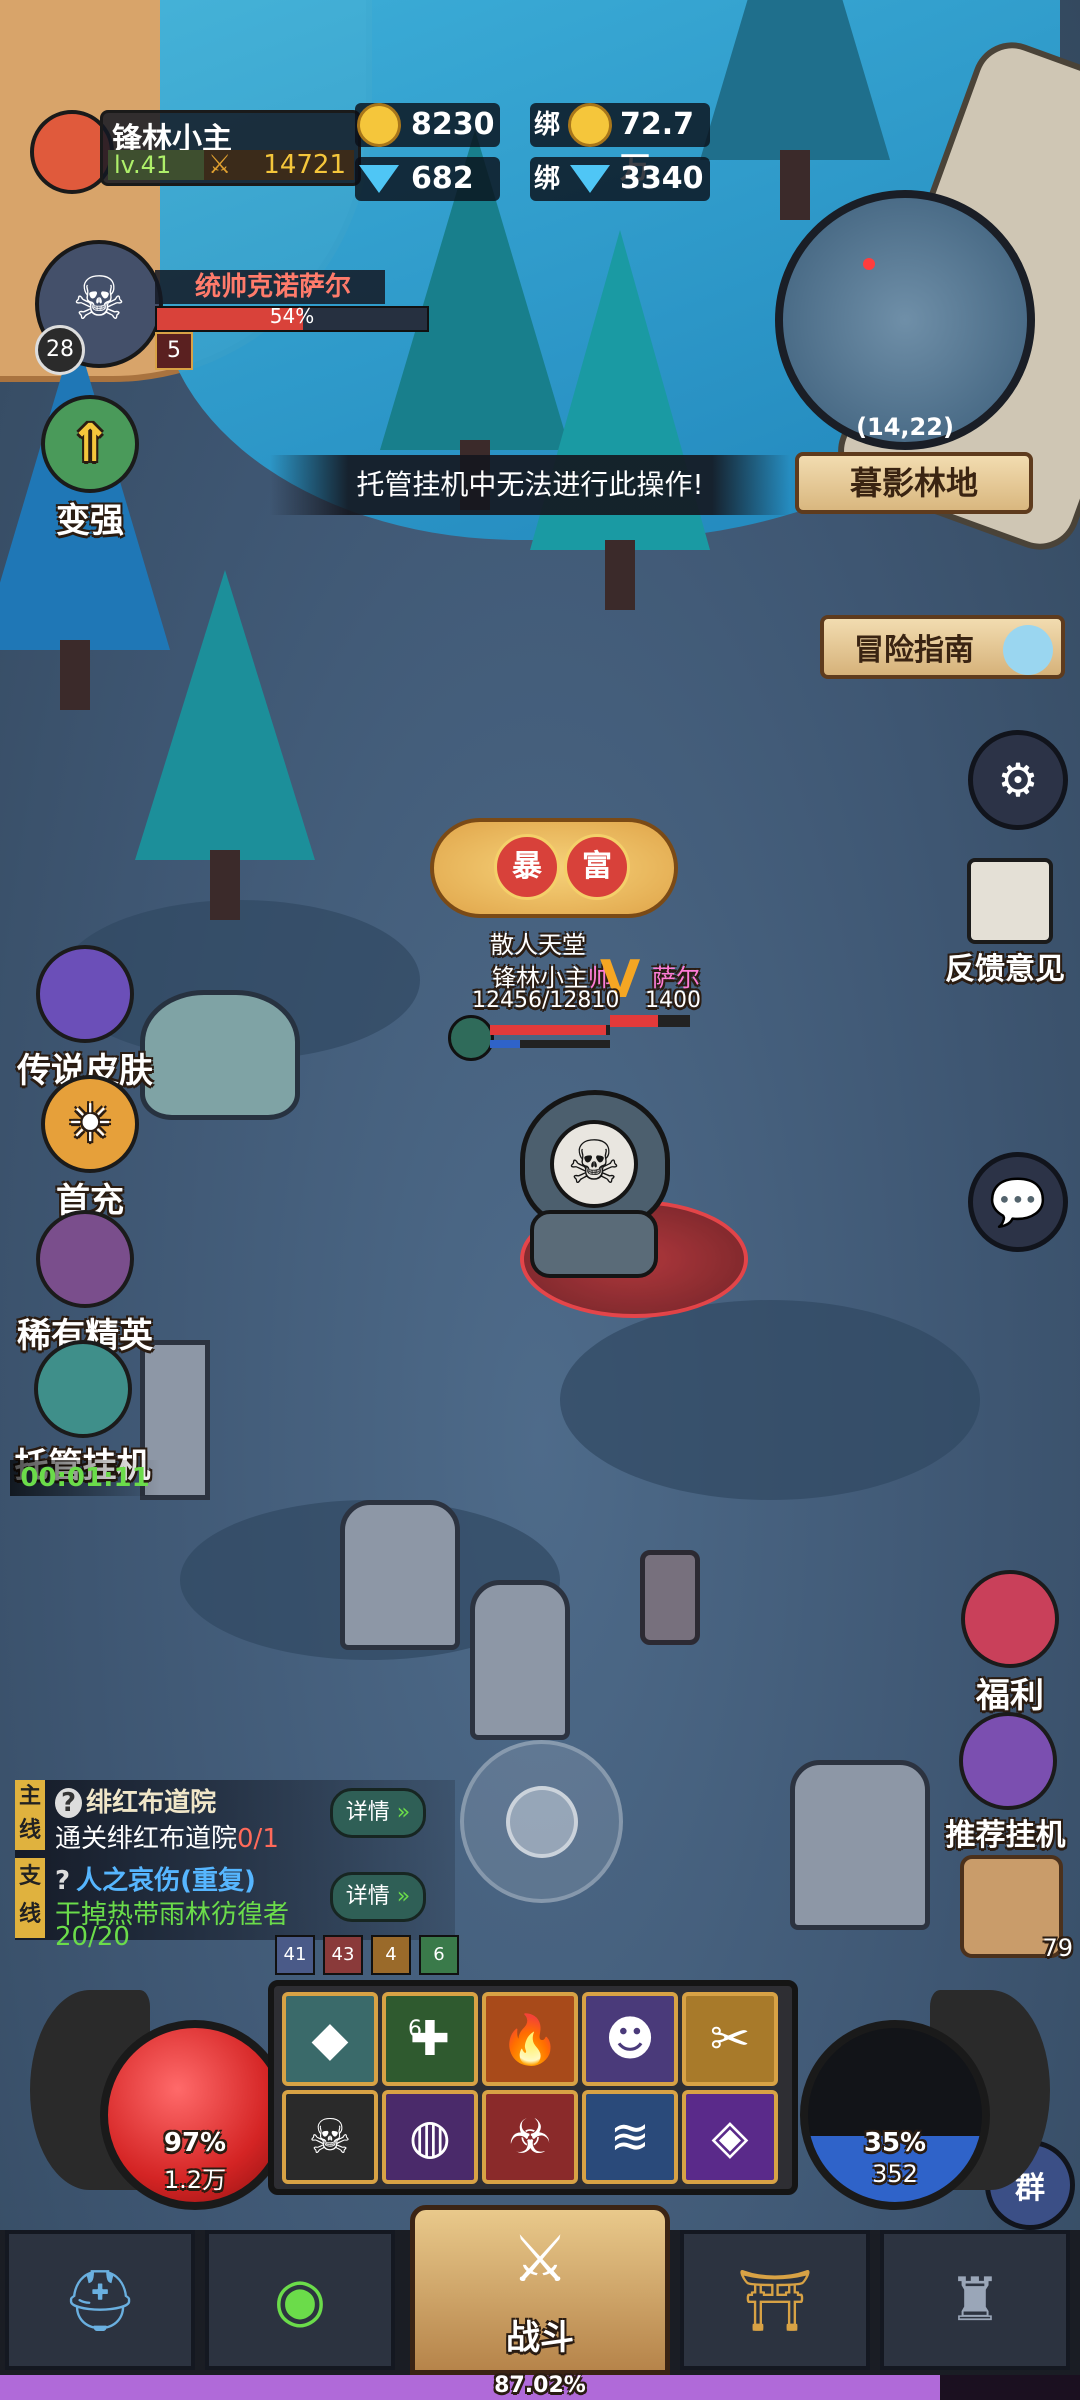  I want to click on skill-slot: ◈, so click(730, 2137).